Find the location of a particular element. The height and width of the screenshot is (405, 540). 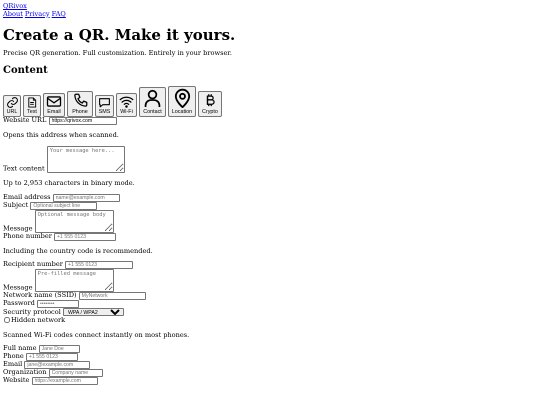

content-heading: Content is located at coordinates (25, 71).